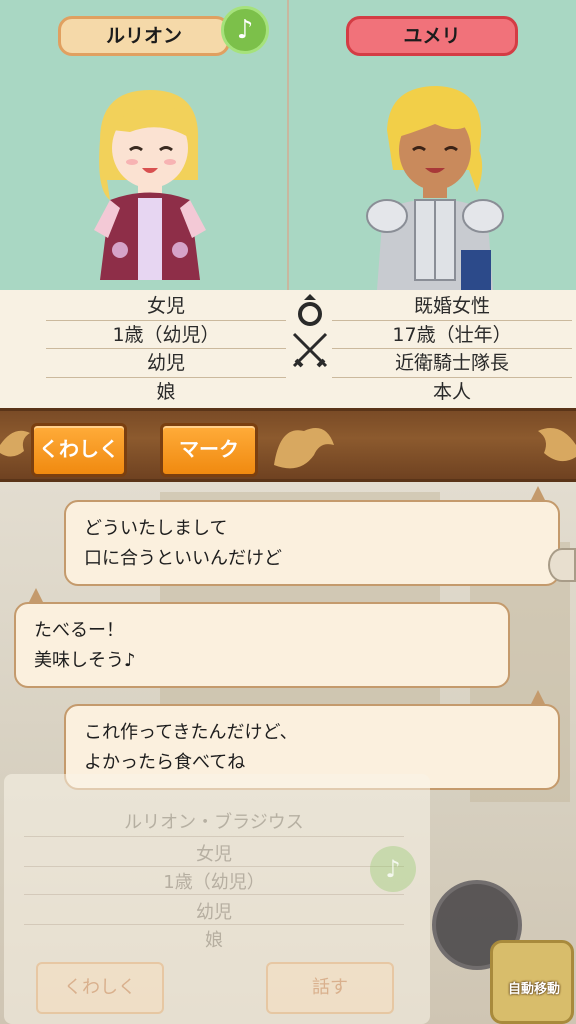 This screenshot has width=576, height=1024. What do you see at coordinates (166, 306) in the screenshot?
I see `left-info-gender: 女児` at bounding box center [166, 306].